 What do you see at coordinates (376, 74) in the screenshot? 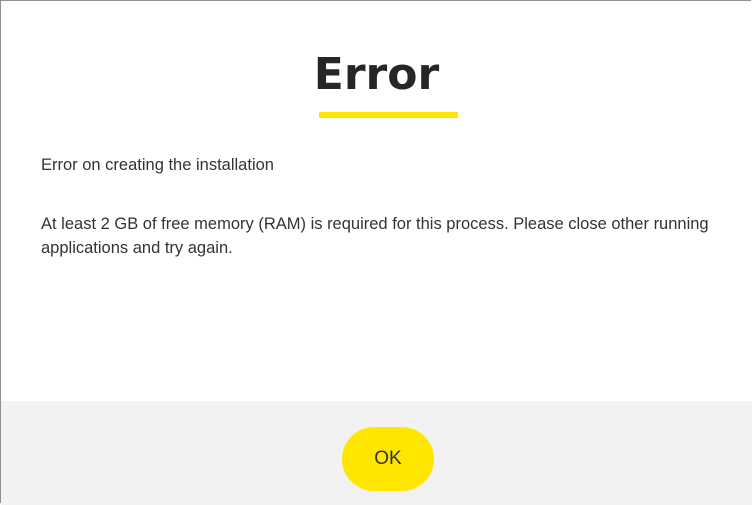
I see `dialog-title: Error` at bounding box center [376, 74].